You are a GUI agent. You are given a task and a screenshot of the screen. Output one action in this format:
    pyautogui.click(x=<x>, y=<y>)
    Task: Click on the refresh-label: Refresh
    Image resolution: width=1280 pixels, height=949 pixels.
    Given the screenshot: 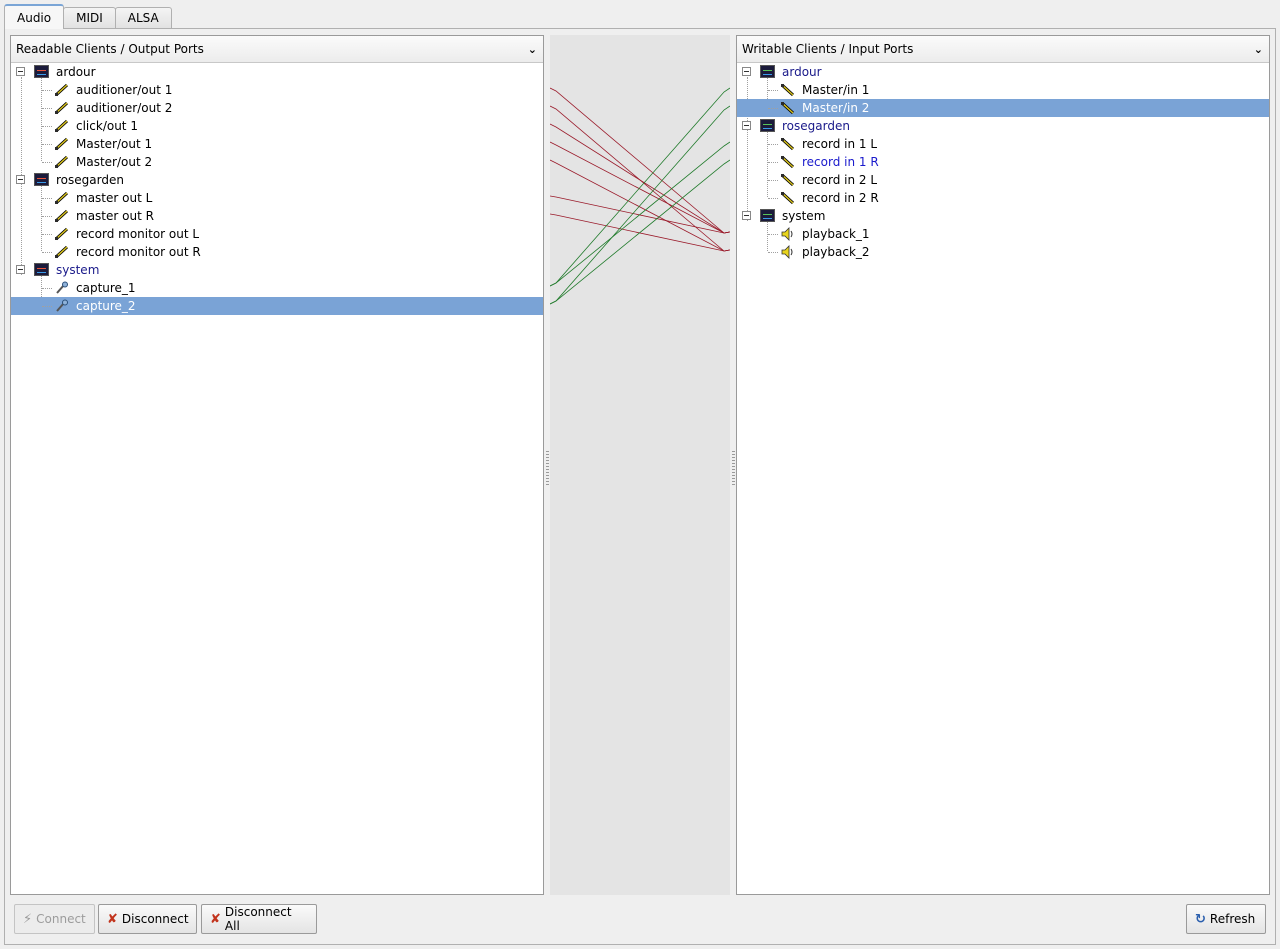 What is the action you would take?
    pyautogui.click(x=1232, y=919)
    